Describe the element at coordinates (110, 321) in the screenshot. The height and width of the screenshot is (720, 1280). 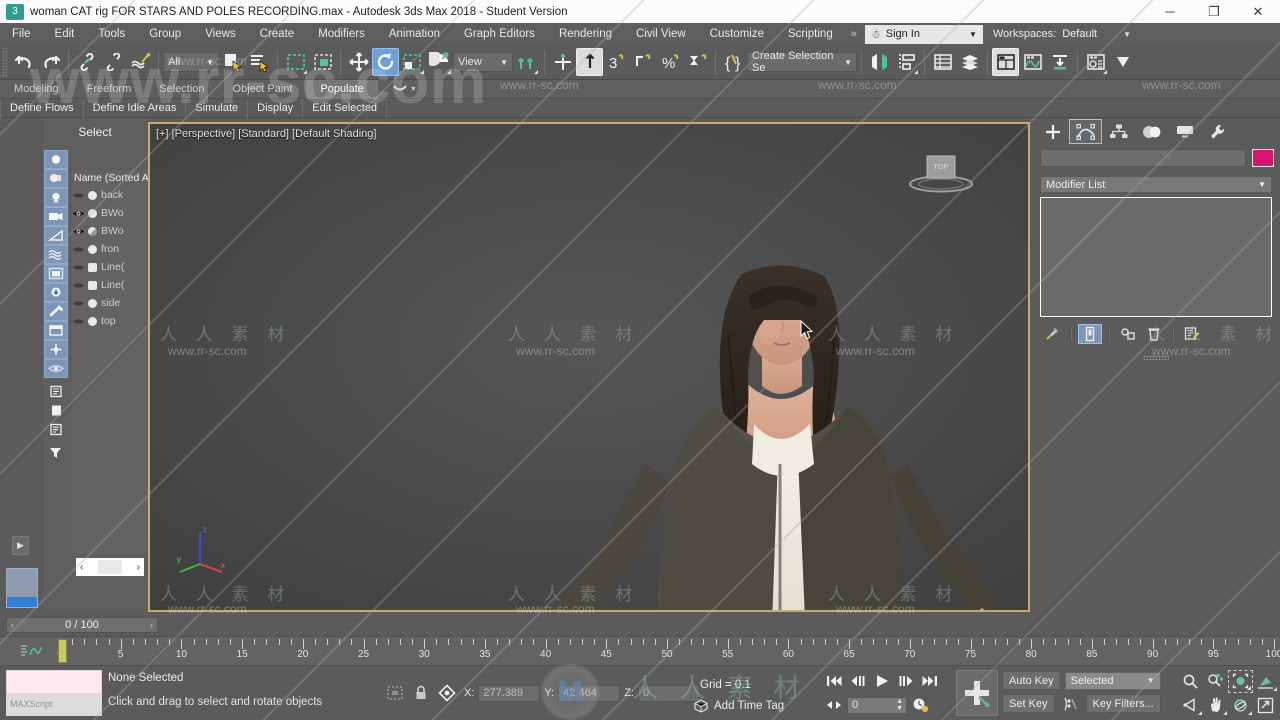
I see `scene-explorer-row: top` at that location.